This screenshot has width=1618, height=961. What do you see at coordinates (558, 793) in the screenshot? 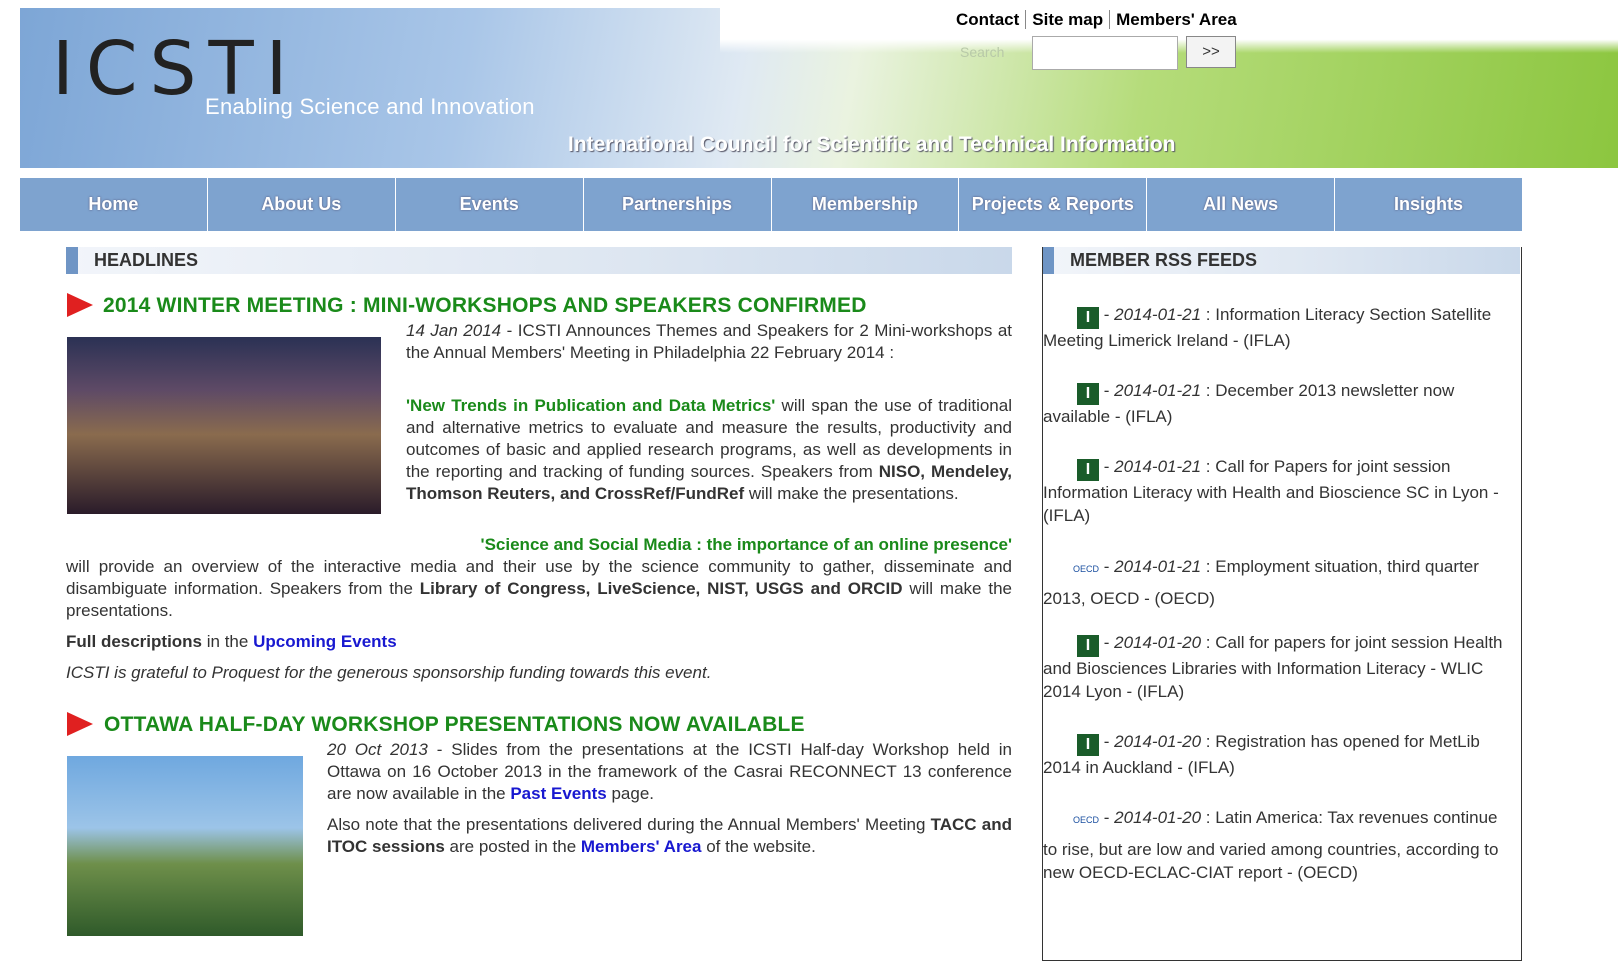
I see `past-events-link: Past Events` at bounding box center [558, 793].